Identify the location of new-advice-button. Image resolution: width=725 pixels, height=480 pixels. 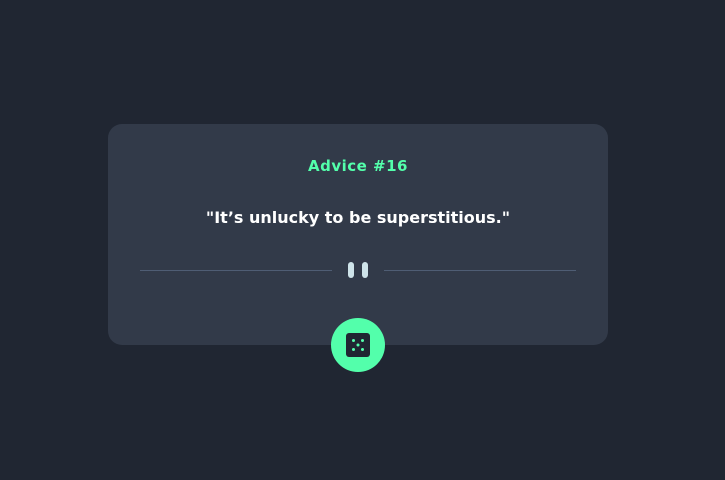
(358, 345).